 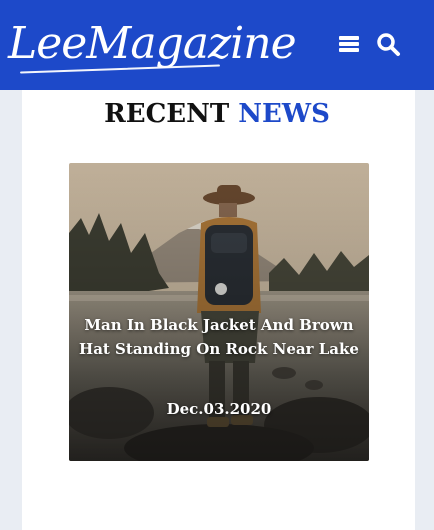 I want to click on heading-recent: RECENT, so click(x=167, y=114).